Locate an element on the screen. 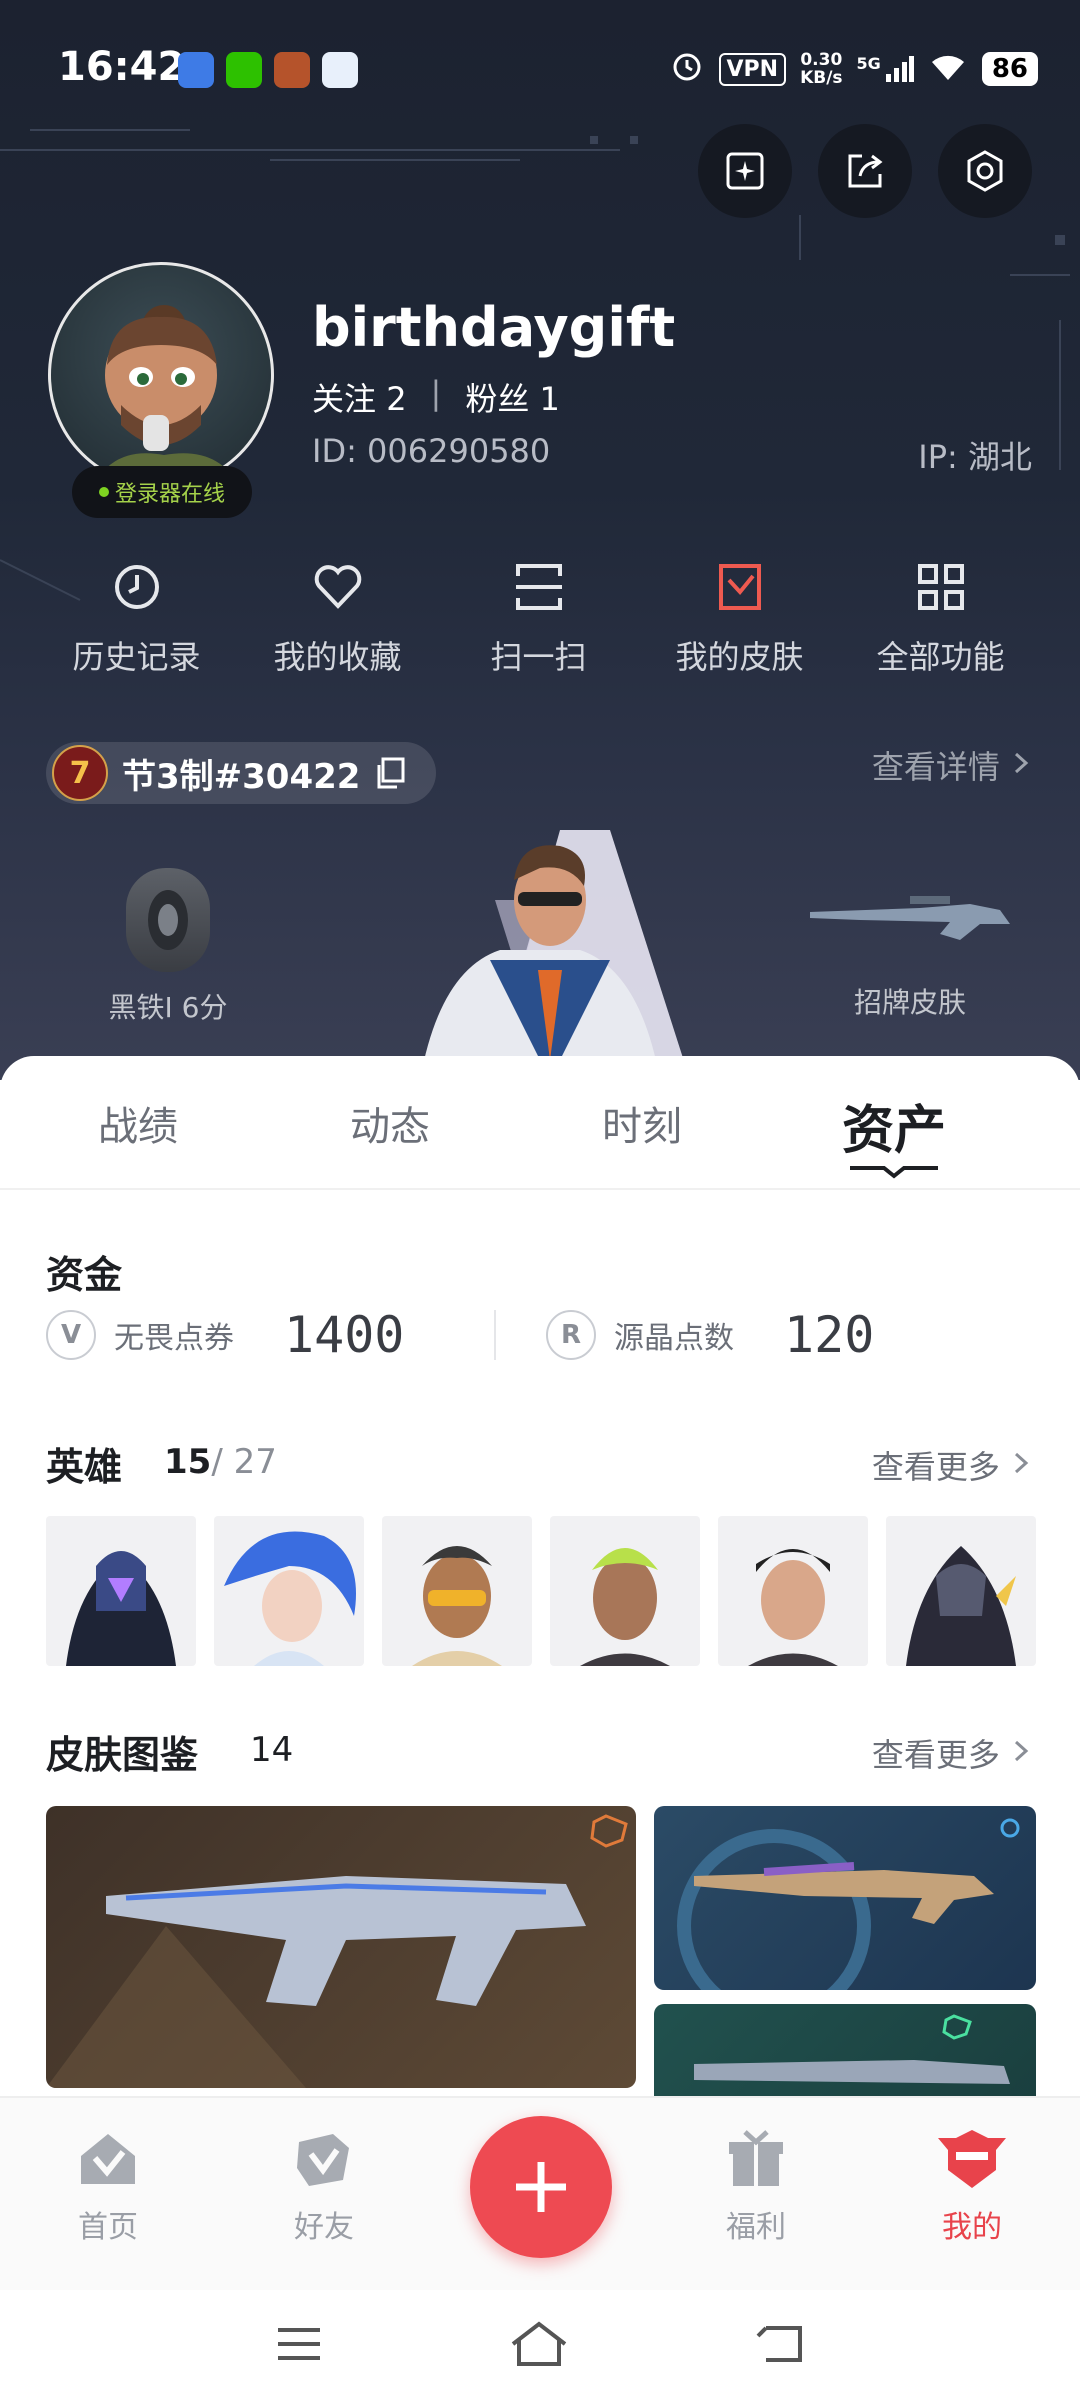  status-time: 16:42 is located at coordinates (122, 67).